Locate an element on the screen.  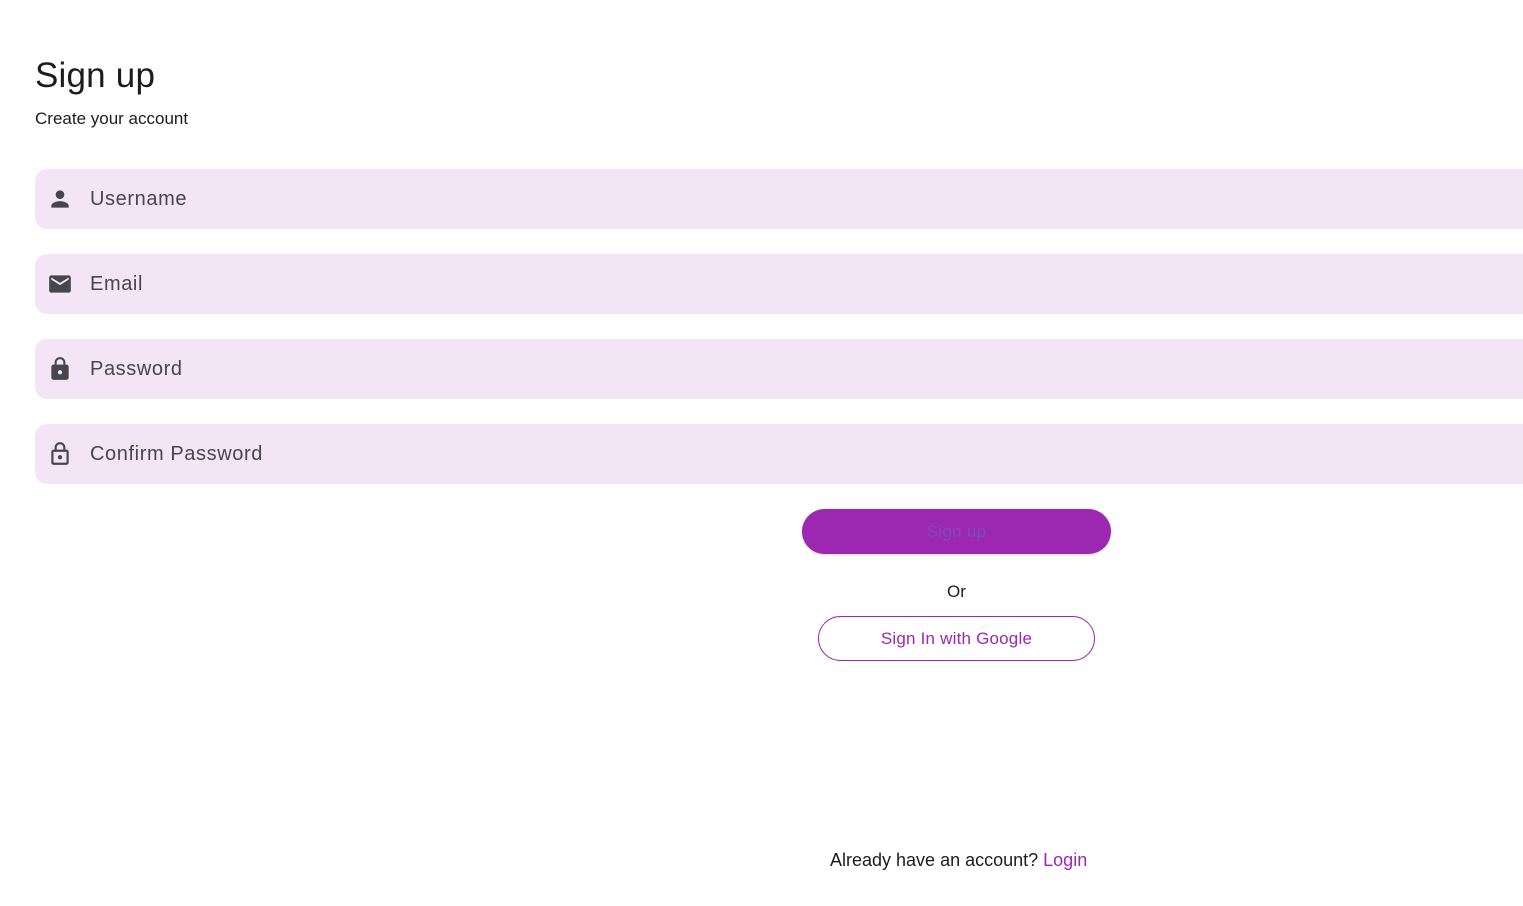
or-divider-text: Or is located at coordinates (956, 591).